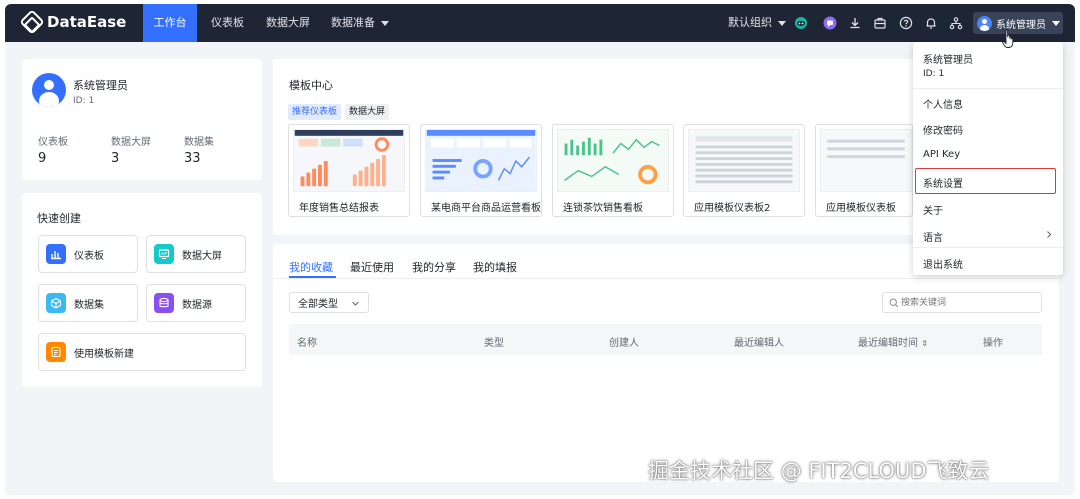 The width and height of the screenshot is (1080, 499). I want to click on nav-data-prep: 数据准备, so click(360, 23).